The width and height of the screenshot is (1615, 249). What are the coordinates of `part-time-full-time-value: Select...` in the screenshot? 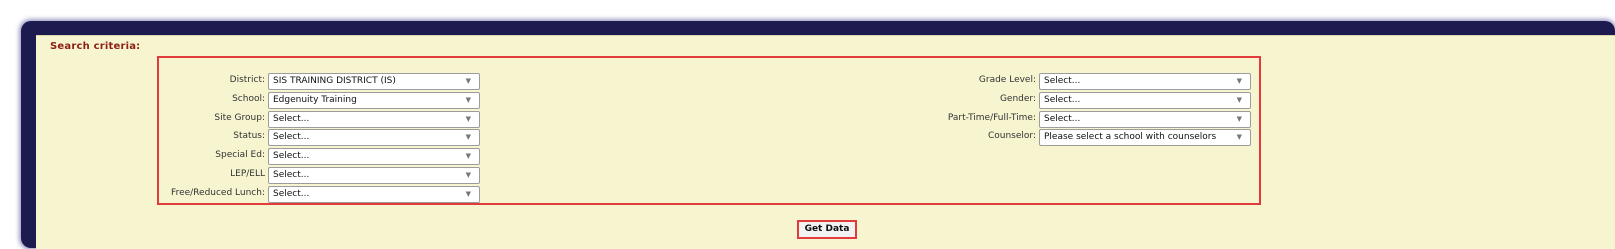 It's located at (1062, 118).